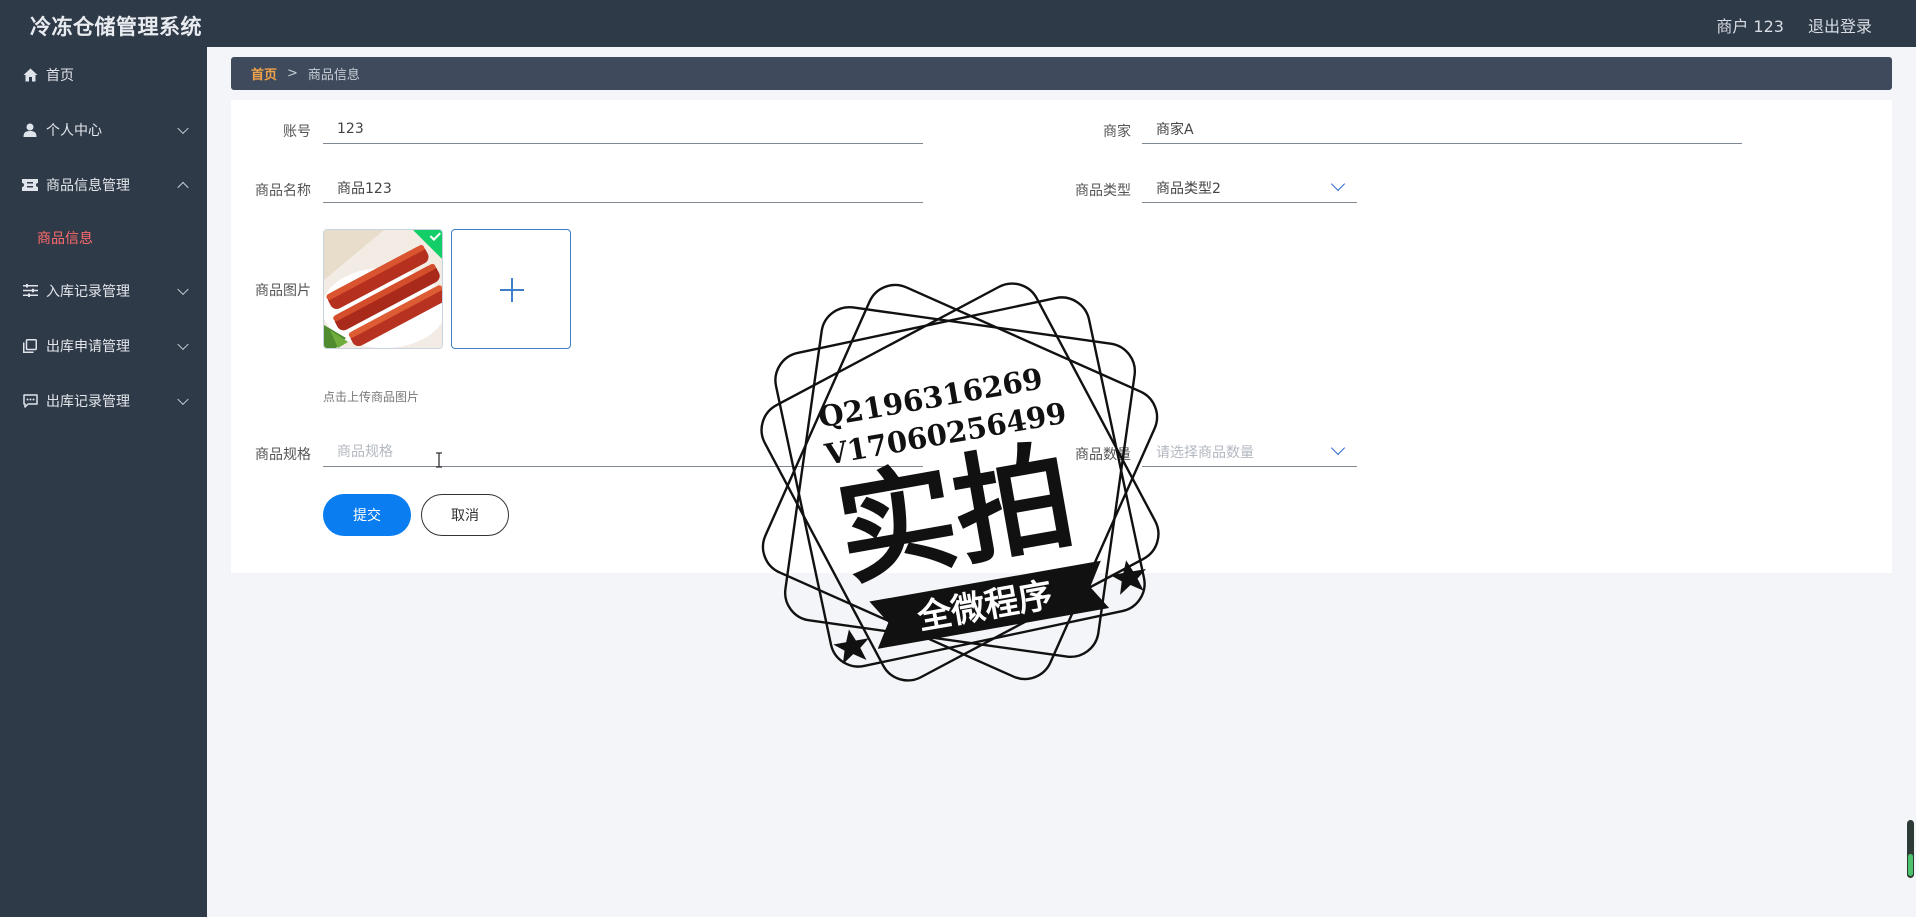  I want to click on chevron-up-icon, so click(183, 187).